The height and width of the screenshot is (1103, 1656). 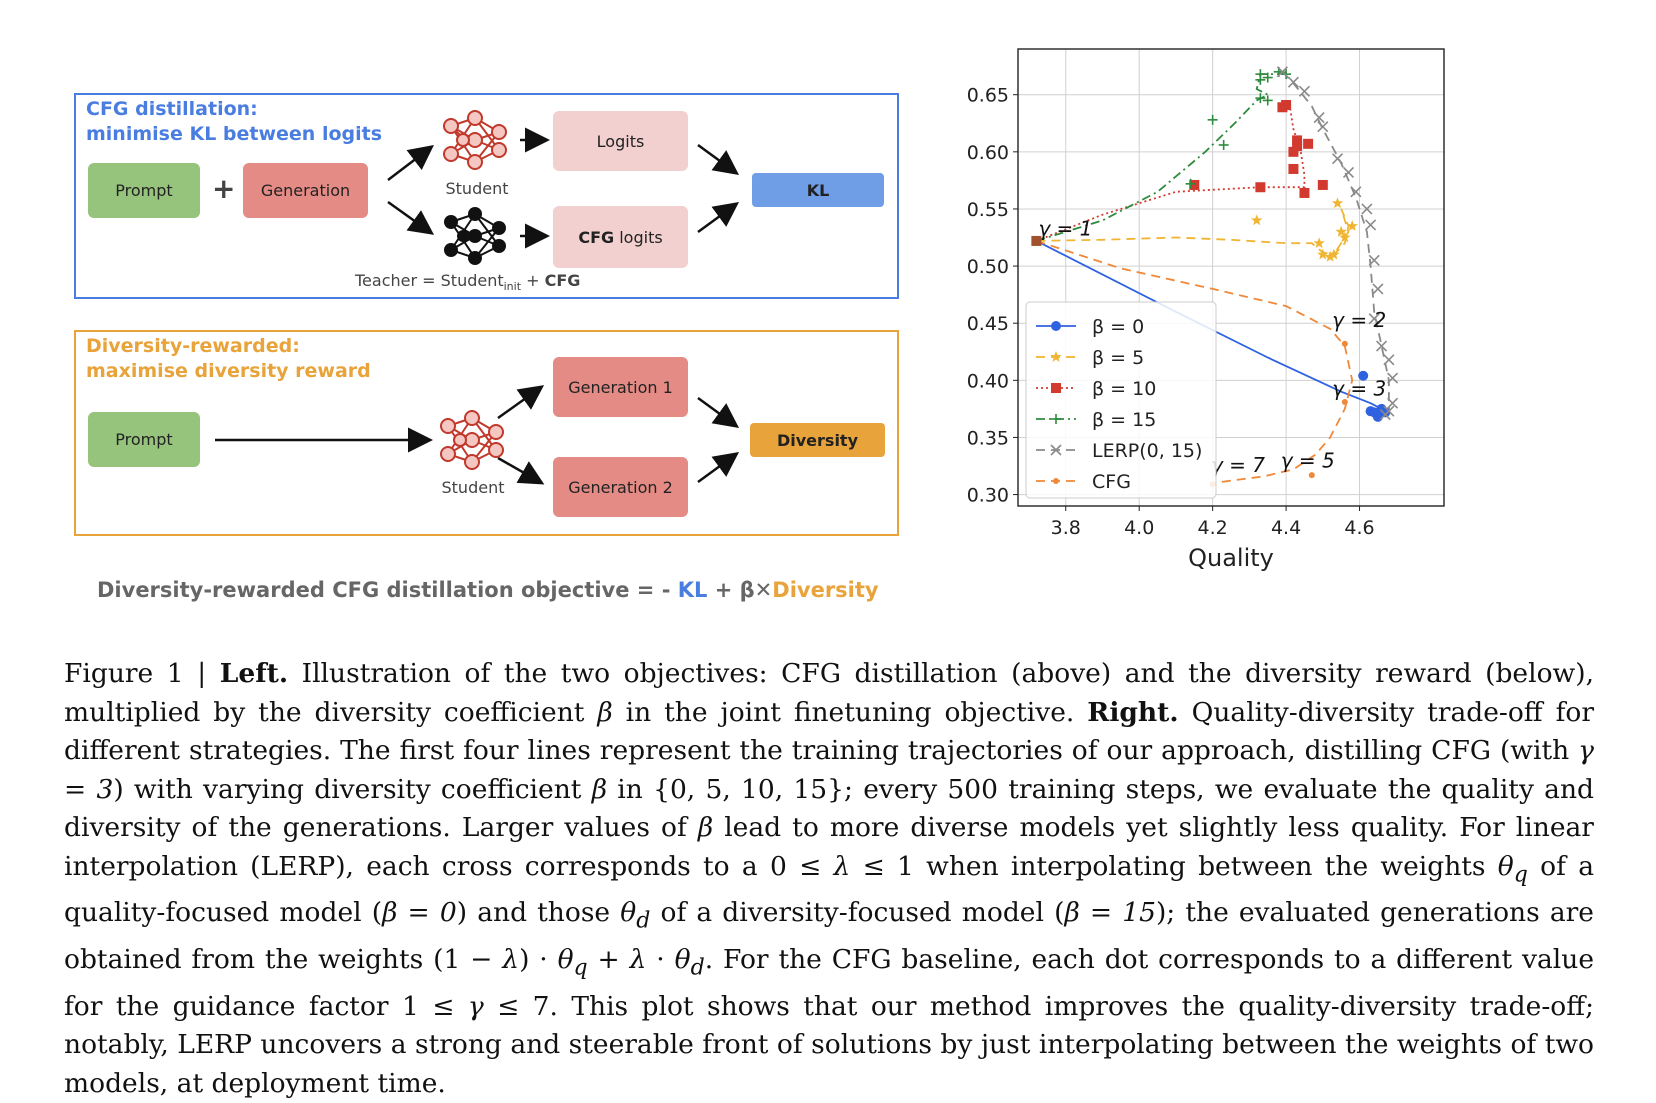 I want to click on objective-diversity: Diversity, so click(x=825, y=590).